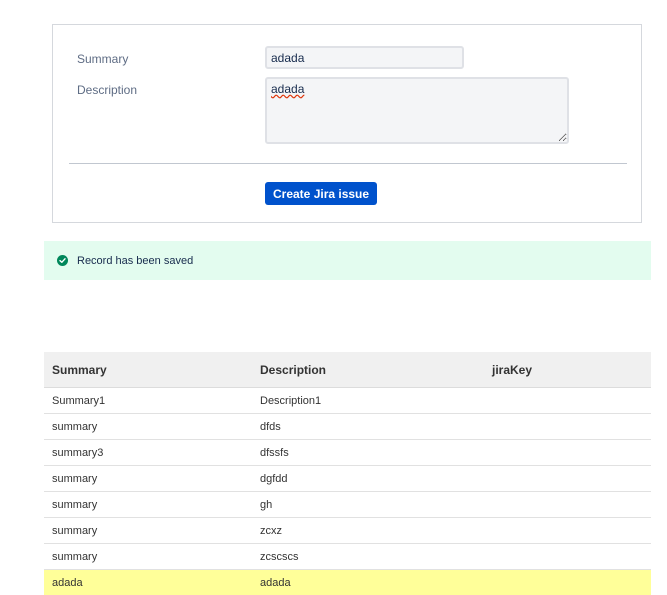  I want to click on cell-summary: Summary1, so click(148, 401).